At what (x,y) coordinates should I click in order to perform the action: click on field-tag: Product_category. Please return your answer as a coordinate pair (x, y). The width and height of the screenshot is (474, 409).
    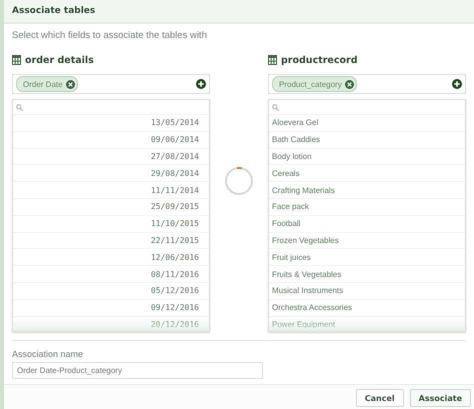
    Looking at the image, I should click on (314, 84).